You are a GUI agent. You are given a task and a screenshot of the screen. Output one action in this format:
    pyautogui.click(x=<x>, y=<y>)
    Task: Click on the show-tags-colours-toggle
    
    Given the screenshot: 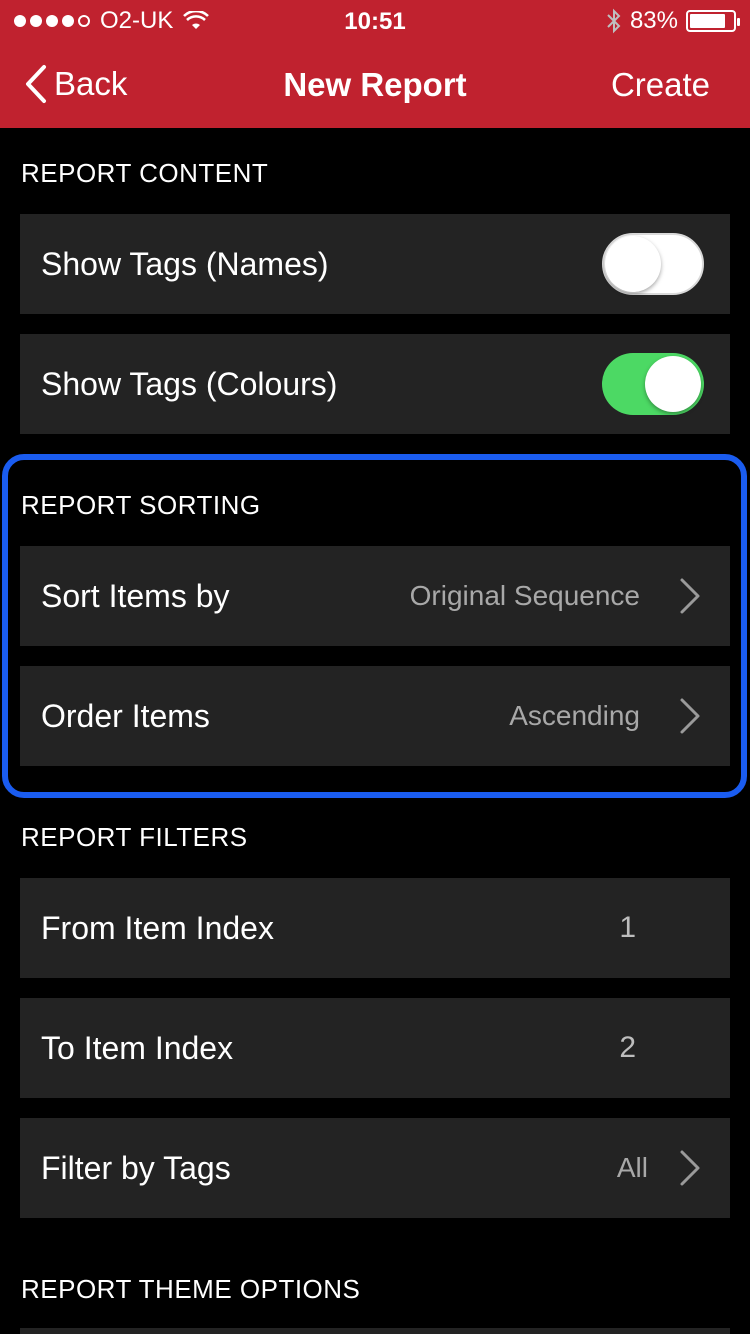 What is the action you would take?
    pyautogui.click(x=653, y=384)
    